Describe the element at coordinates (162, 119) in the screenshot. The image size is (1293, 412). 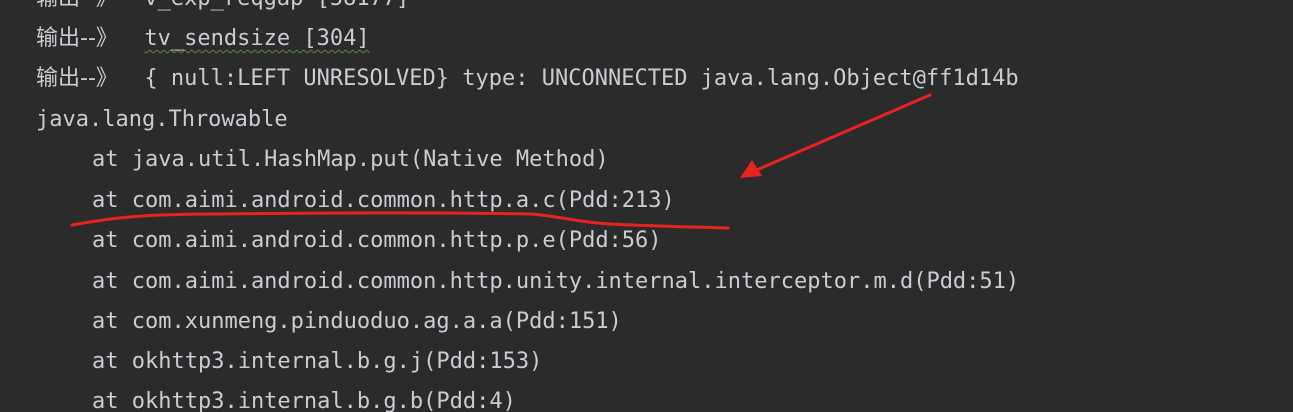
I see `exception-name: java.lang.Throwable` at that location.